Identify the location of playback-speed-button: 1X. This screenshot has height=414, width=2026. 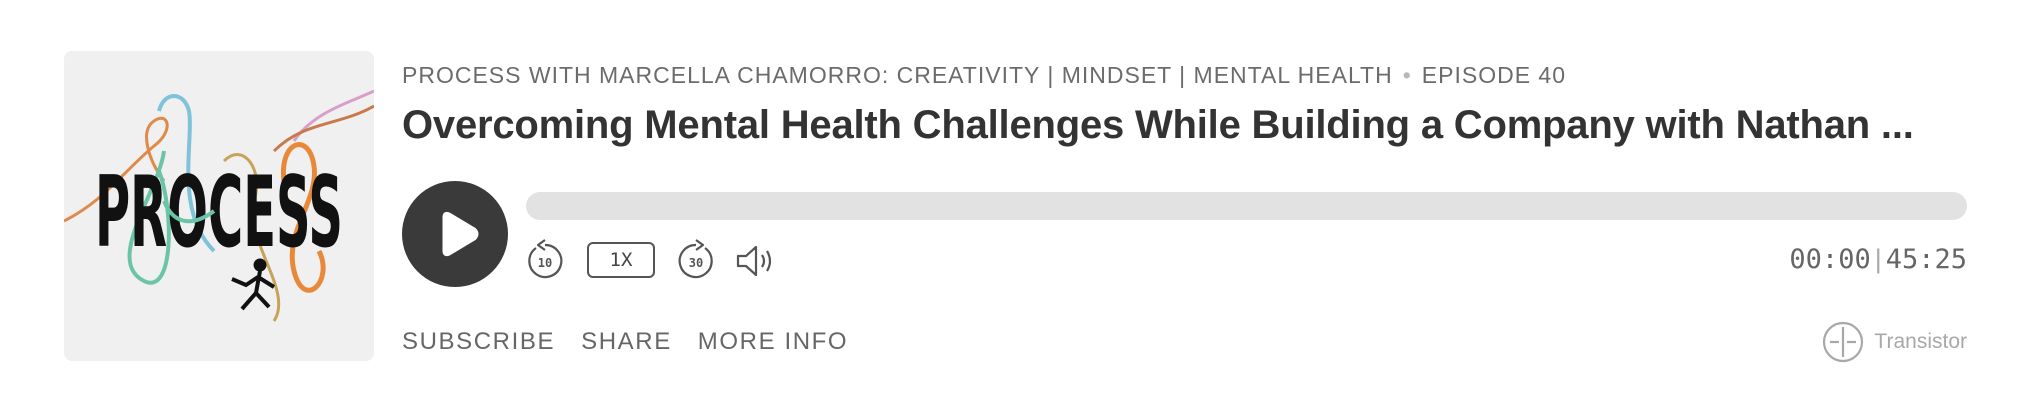
(621, 260).